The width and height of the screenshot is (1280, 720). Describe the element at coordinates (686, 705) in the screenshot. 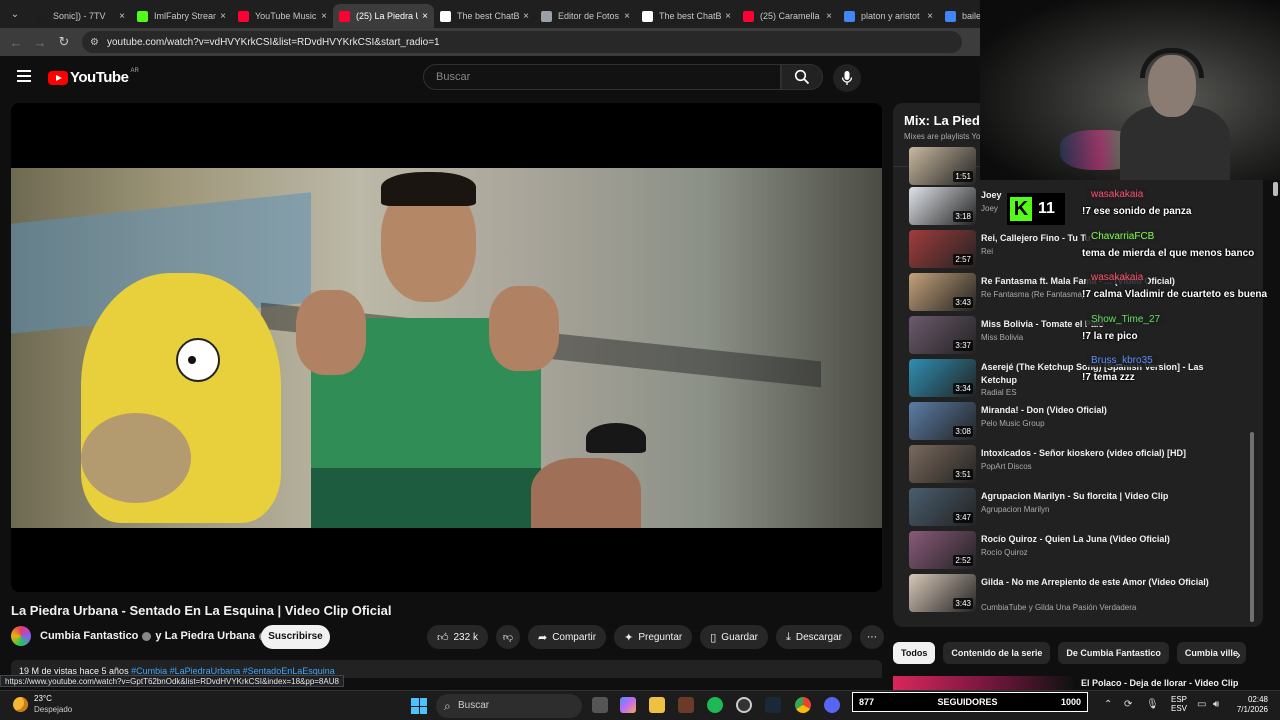

I see `app-icon` at that location.